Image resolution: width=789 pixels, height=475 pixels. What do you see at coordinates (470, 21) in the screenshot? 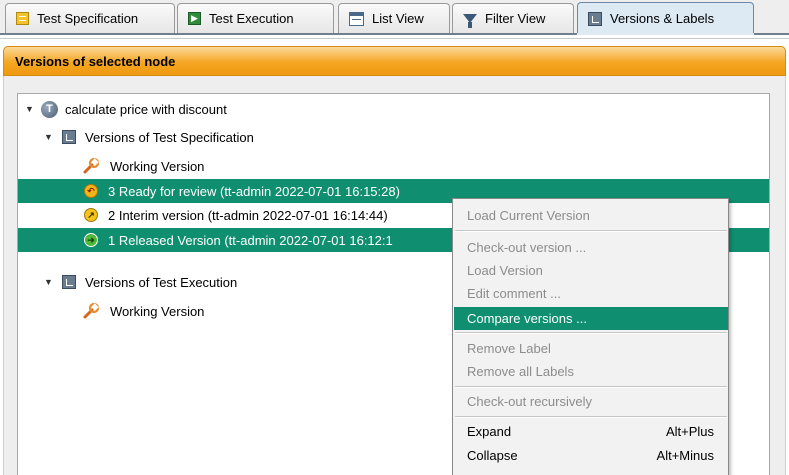
I see `filter-icon` at bounding box center [470, 21].